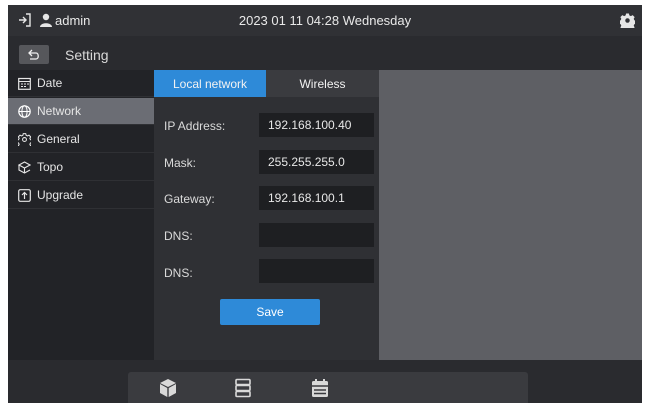 This screenshot has height=407, width=645. Describe the element at coordinates (87, 55) in the screenshot. I see `page-title: Setting` at that location.